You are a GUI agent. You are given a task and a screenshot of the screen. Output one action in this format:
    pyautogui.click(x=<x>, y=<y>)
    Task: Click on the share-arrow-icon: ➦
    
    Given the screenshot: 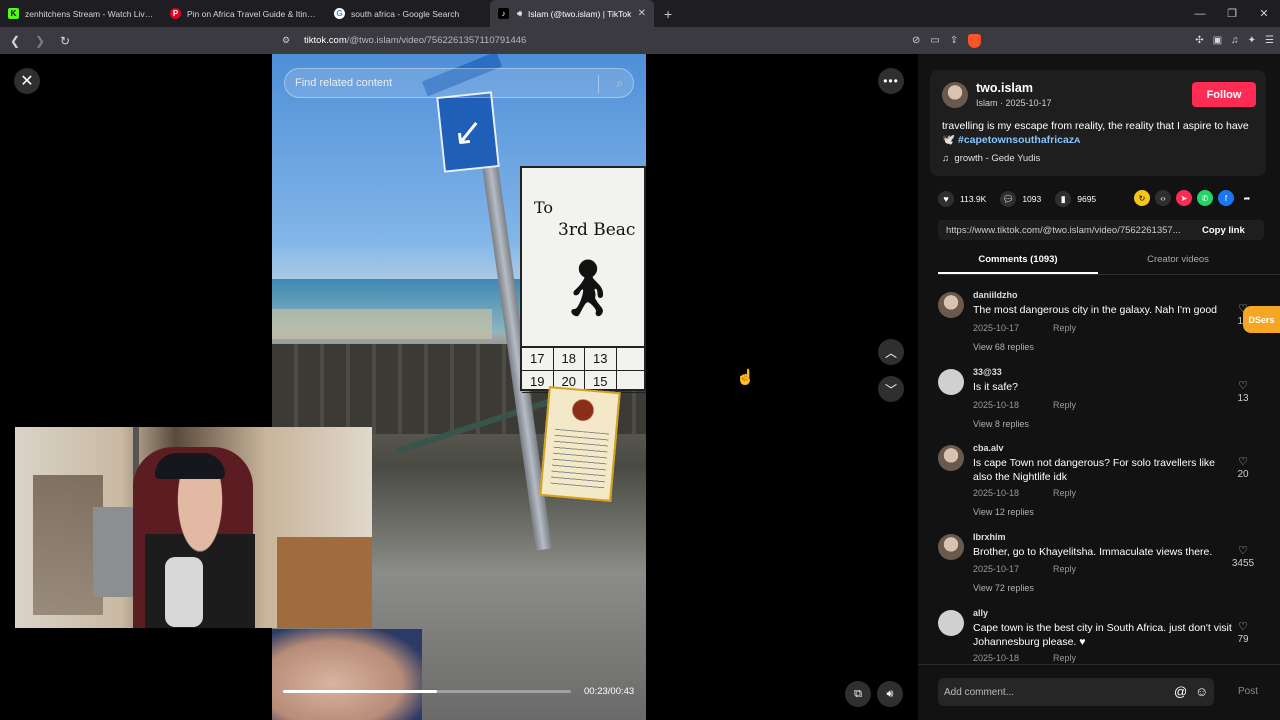 What is the action you would take?
    pyautogui.click(x=1247, y=198)
    